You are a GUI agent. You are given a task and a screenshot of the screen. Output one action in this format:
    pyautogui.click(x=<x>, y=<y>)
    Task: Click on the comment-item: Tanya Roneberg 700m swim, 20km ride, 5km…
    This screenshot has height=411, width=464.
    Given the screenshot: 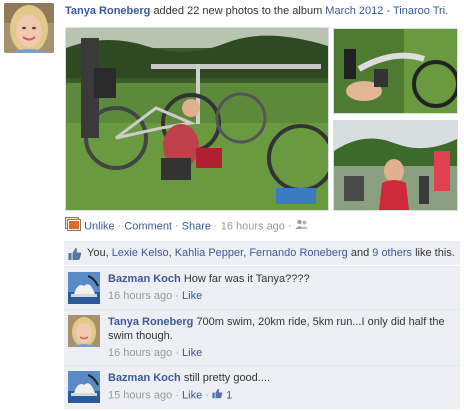 What is the action you would take?
    pyautogui.click(x=262, y=337)
    